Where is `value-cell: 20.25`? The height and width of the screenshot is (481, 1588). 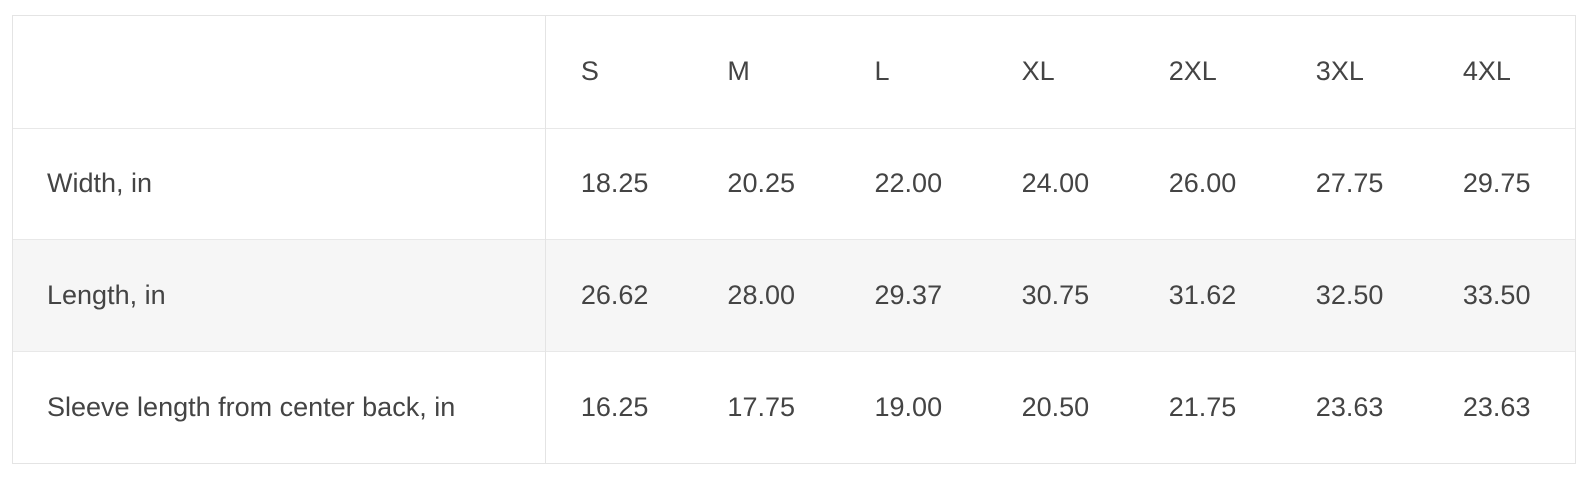
value-cell: 20.25 is located at coordinates (761, 183).